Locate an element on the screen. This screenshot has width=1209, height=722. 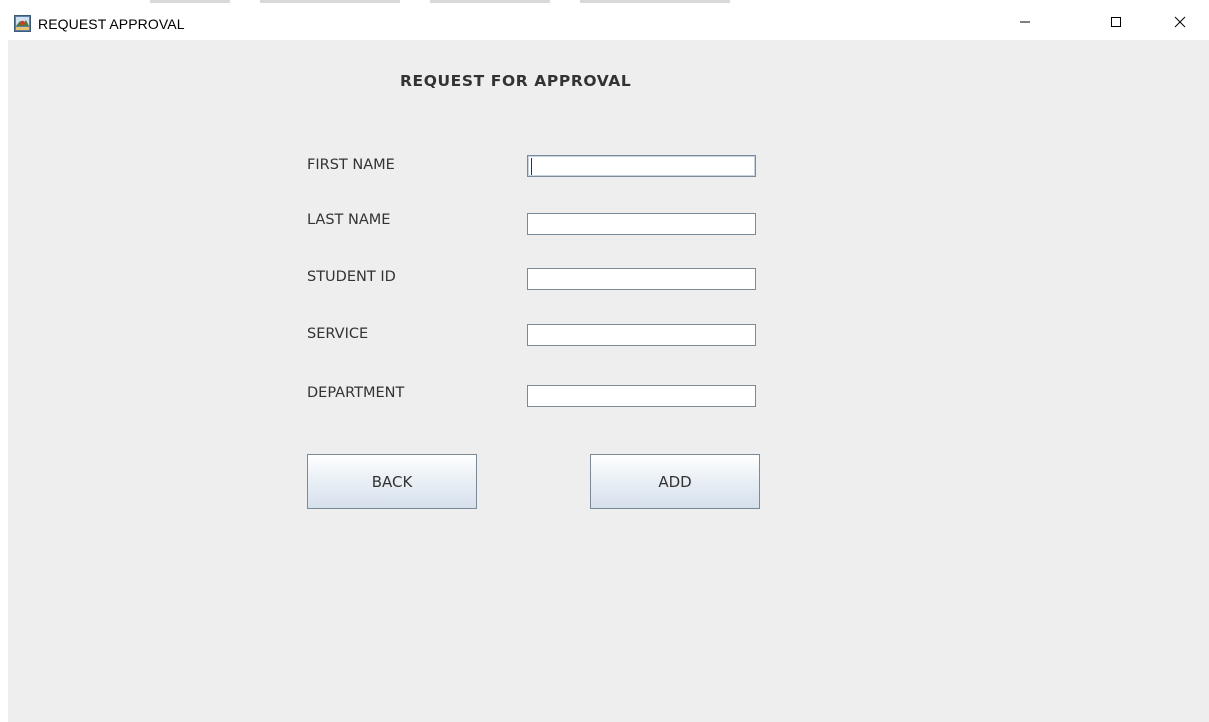
maximize-icon is located at coordinates (1116, 22).